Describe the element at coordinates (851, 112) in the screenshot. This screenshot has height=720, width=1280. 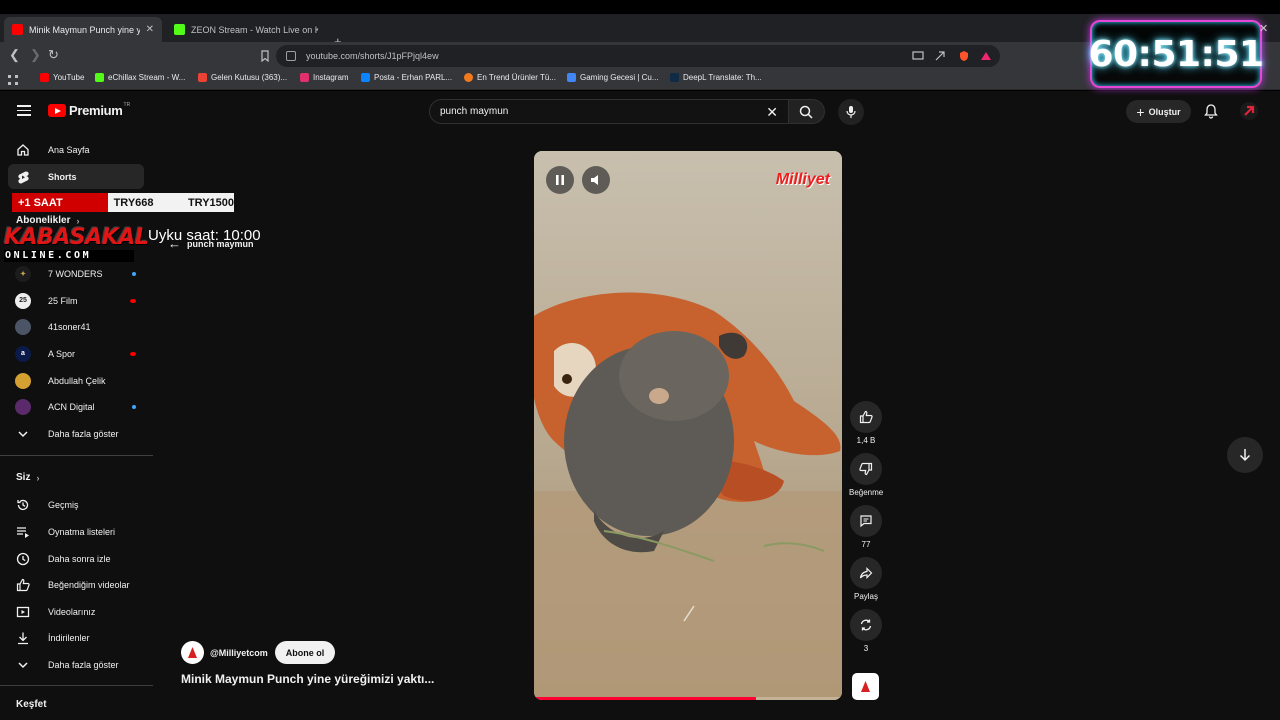
I see `voice-search-button` at that location.